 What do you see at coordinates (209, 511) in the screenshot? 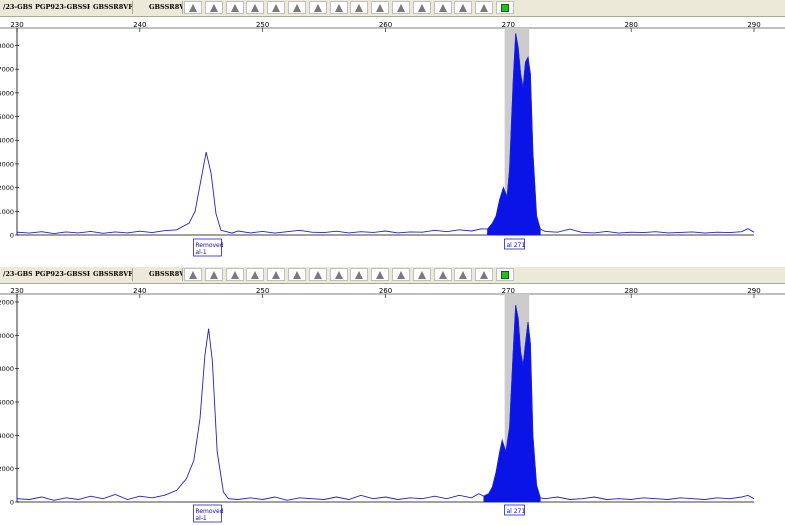
I see `removed-allele-label: Removed` at bounding box center [209, 511].